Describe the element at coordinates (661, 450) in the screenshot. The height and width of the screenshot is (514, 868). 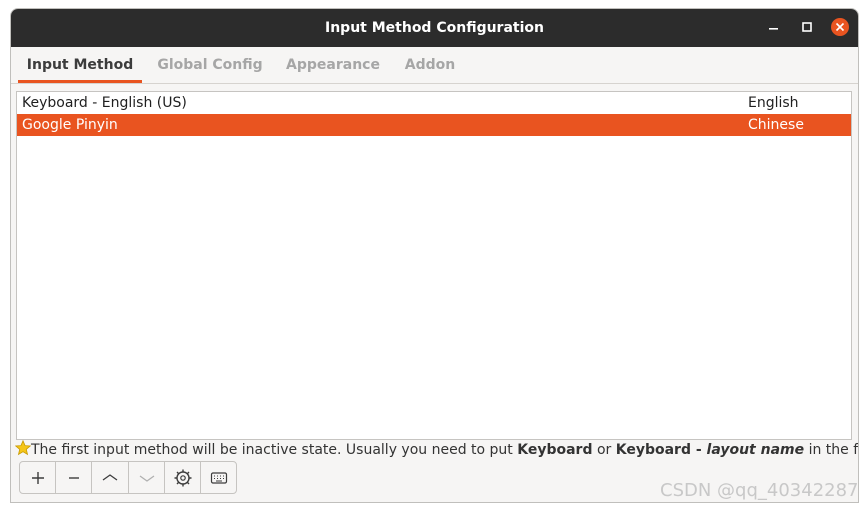
I see `hint-bold-keyboard-layout: Keyboard -` at that location.